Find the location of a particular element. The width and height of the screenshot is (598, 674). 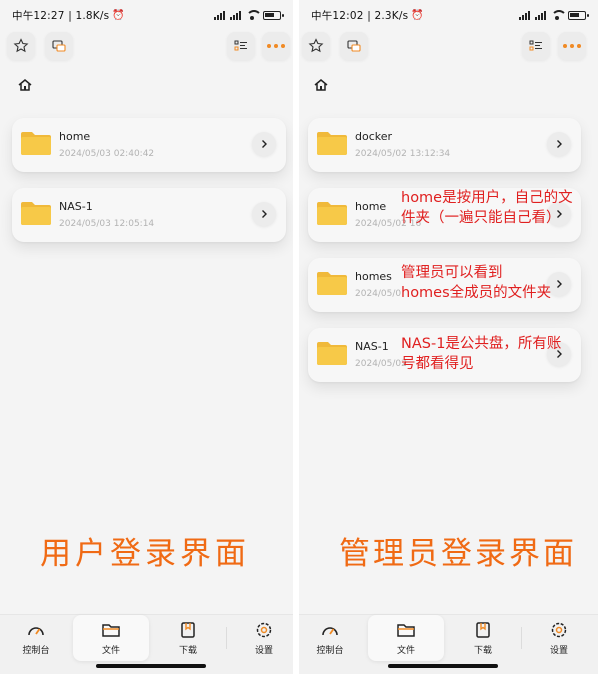

file-date: 2024/05/03 12:05:14 is located at coordinates (107, 224).